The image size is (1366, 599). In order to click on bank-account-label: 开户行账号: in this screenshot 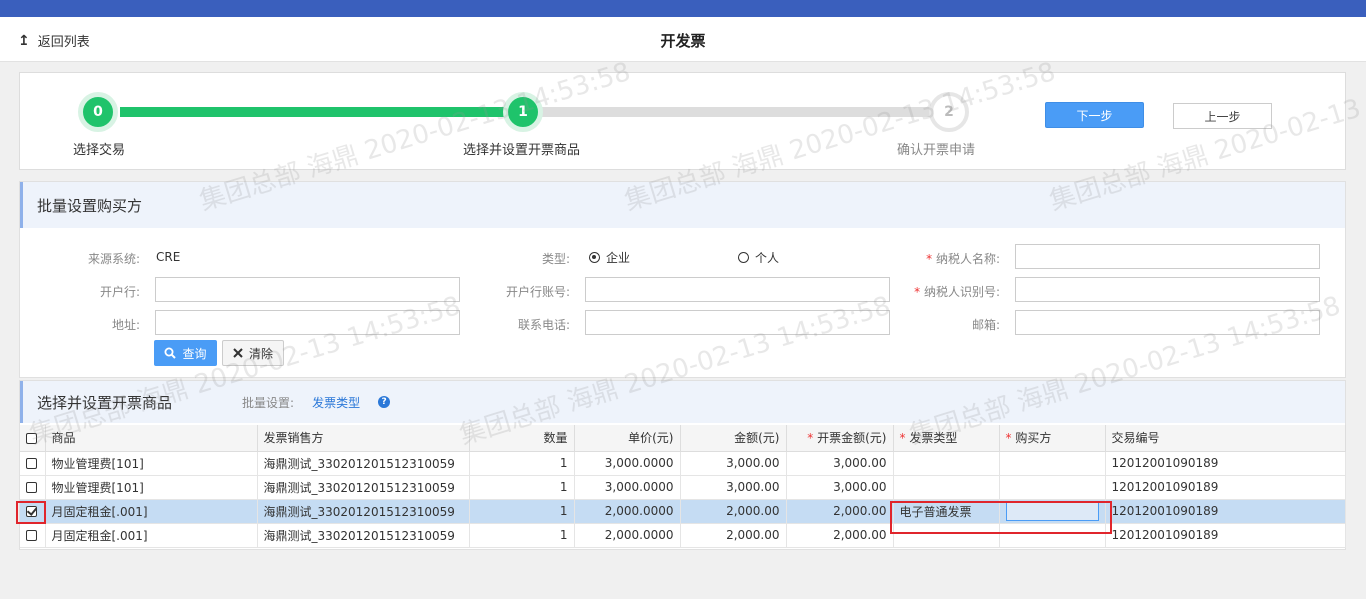, I will do `click(537, 292)`.